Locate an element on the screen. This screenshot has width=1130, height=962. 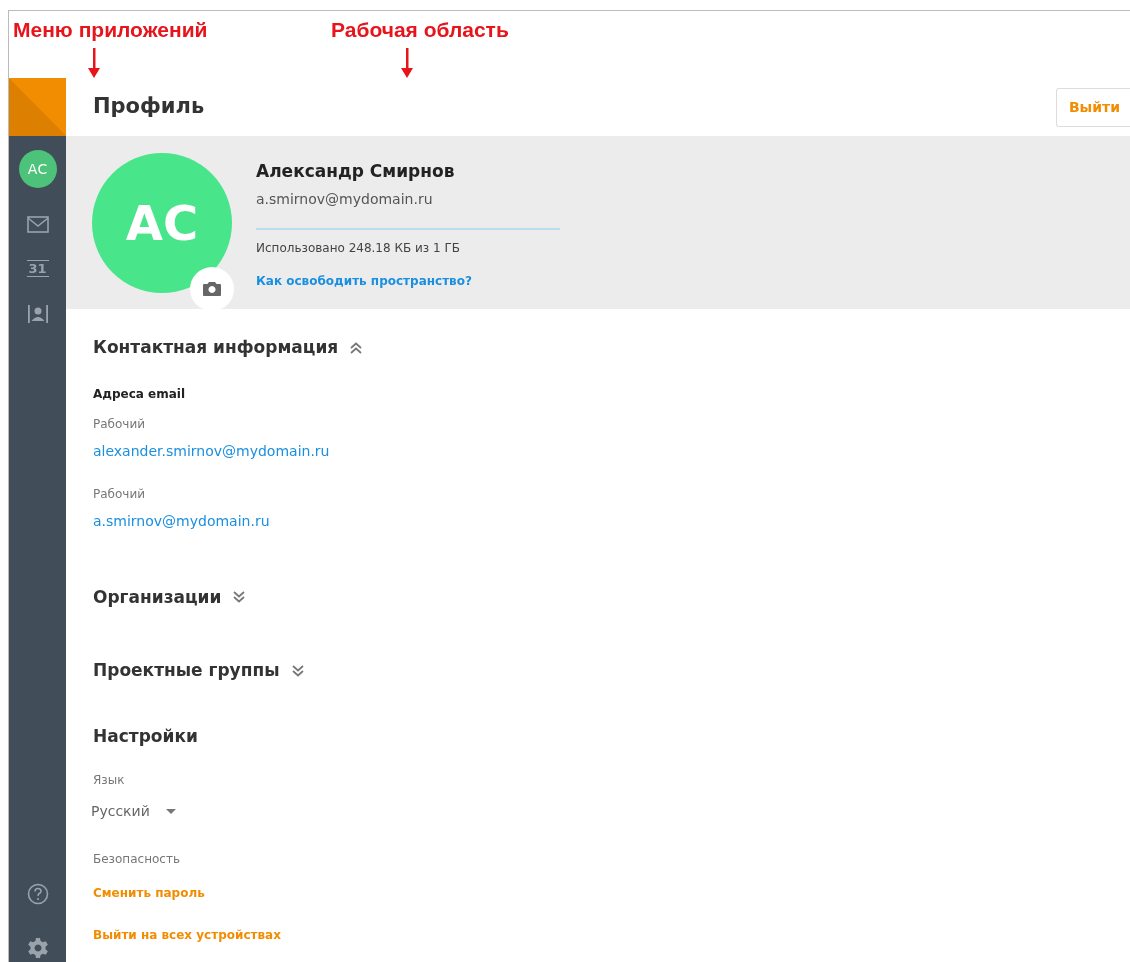
camera-icon is located at coordinates (212, 289).